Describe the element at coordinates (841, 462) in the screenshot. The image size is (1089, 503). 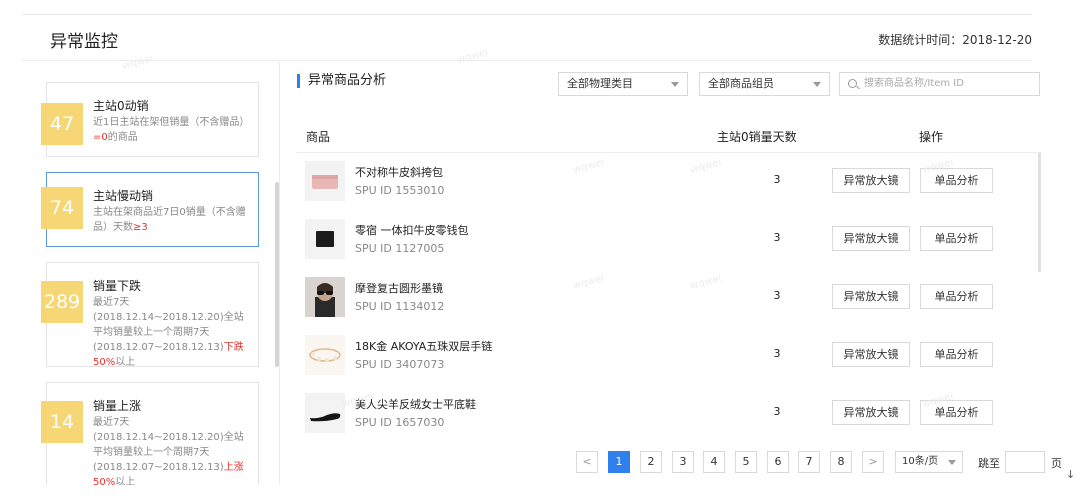
I see `page-button-8: 8` at that location.